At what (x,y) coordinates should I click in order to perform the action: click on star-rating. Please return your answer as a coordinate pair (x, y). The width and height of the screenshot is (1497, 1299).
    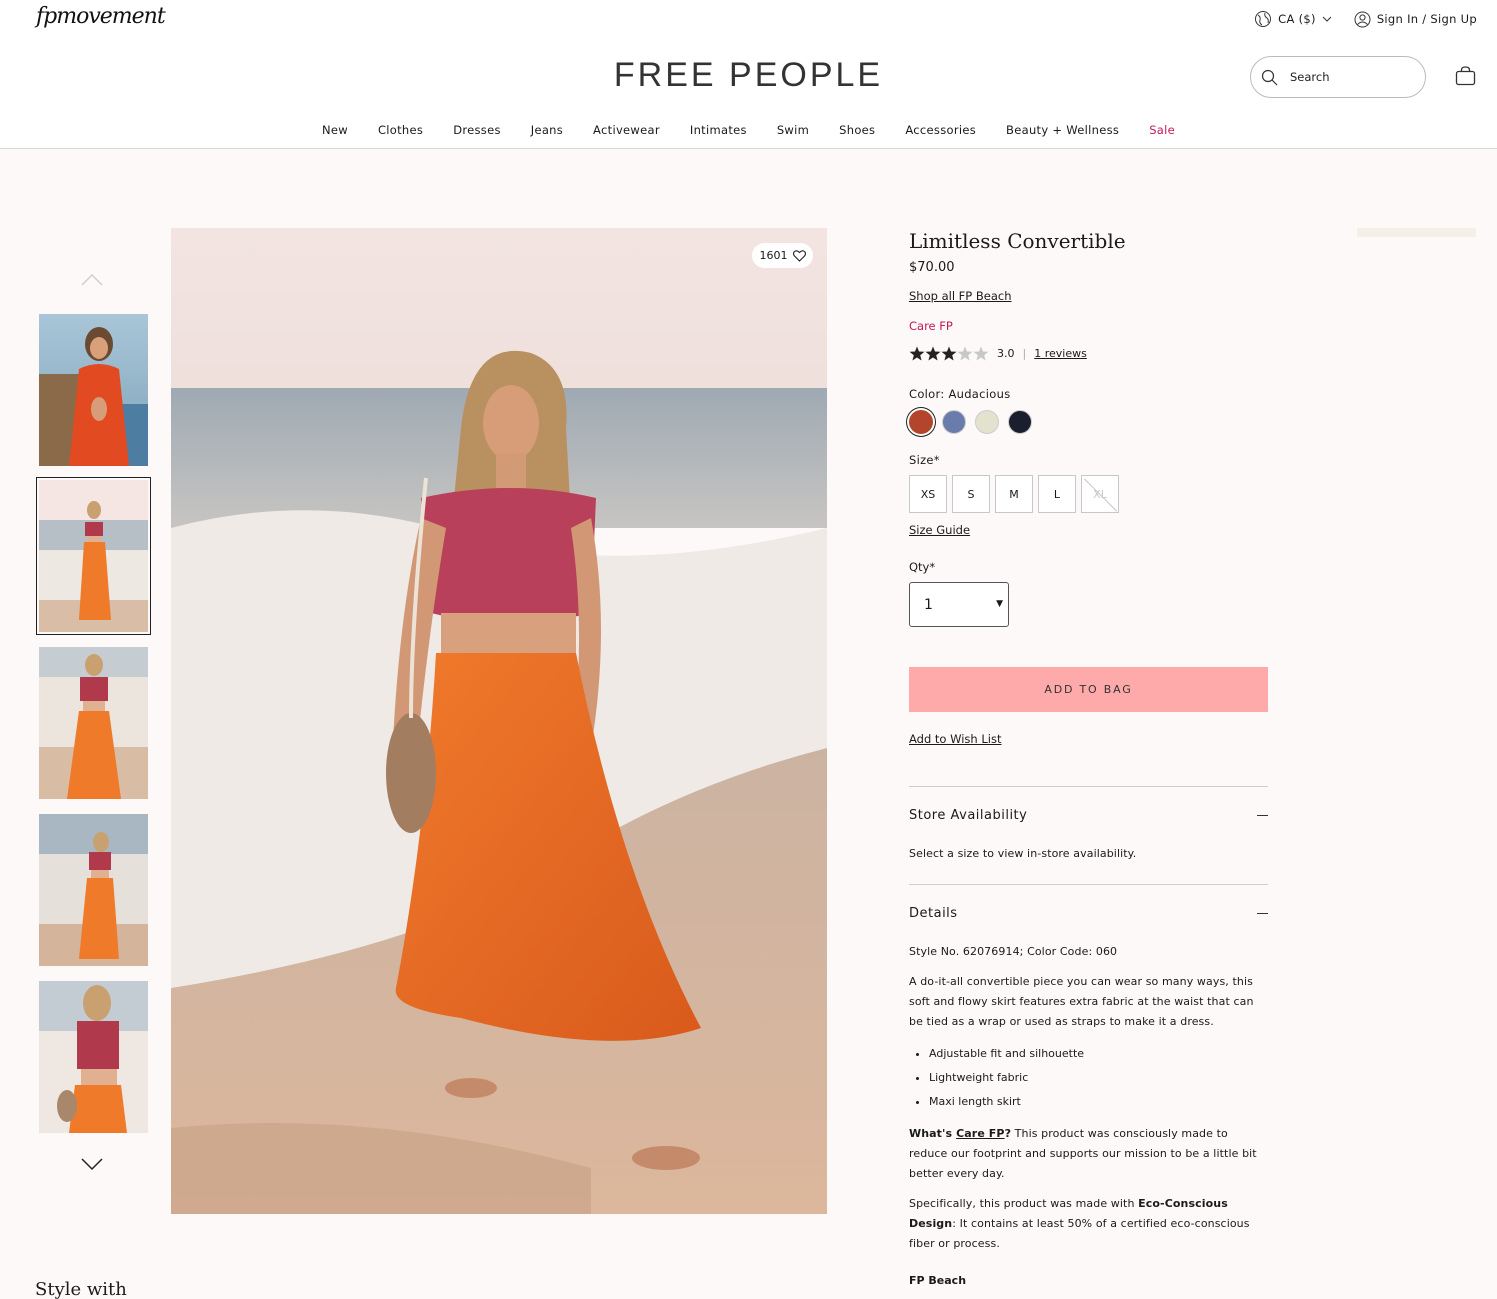
    Looking at the image, I should click on (949, 353).